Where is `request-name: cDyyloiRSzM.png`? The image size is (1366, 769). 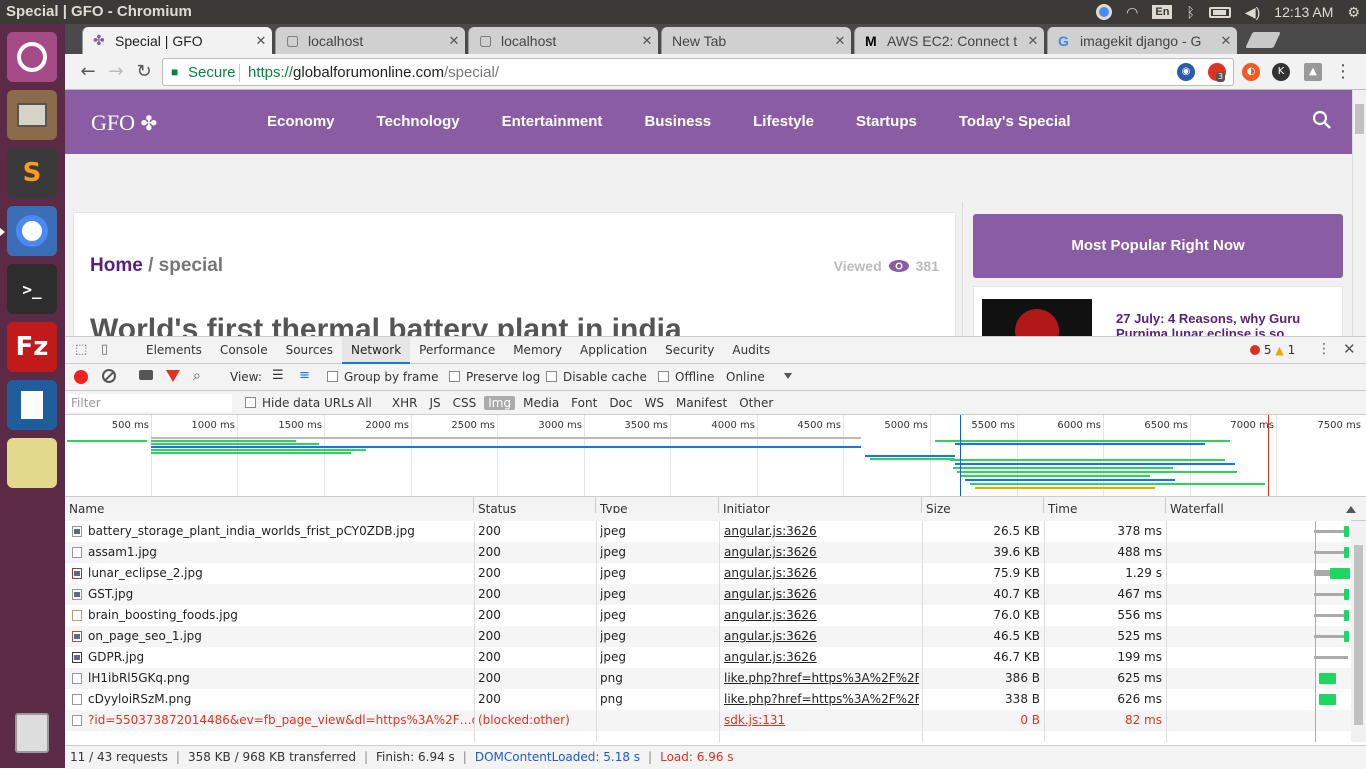 request-name: cDyyloiRSzM.png is located at coordinates (271, 699).